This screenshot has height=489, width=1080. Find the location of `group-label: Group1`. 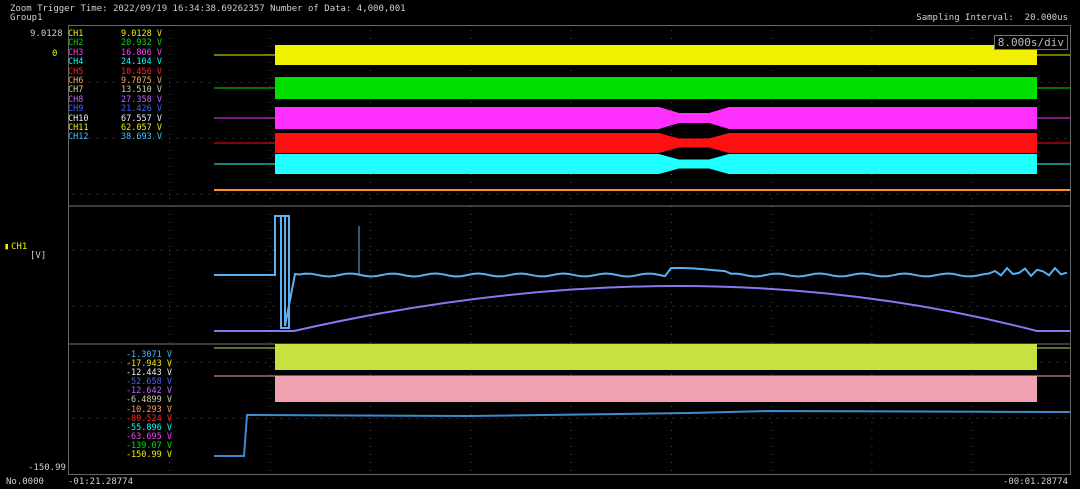

group-label: Group1 is located at coordinates (26, 18).